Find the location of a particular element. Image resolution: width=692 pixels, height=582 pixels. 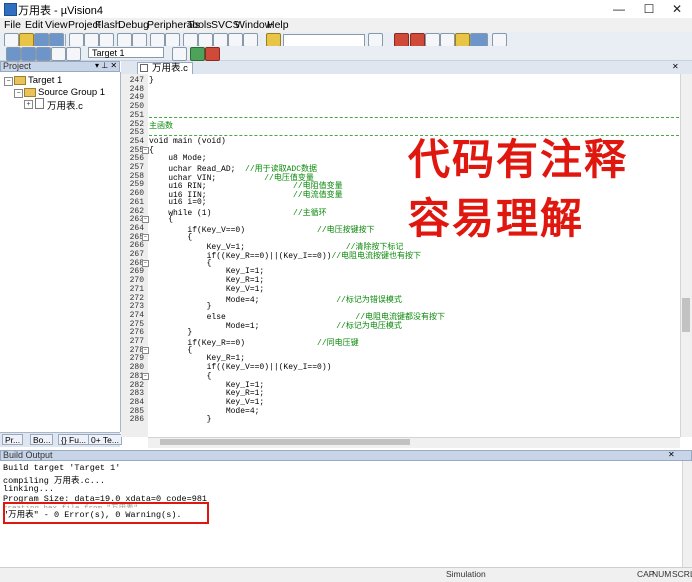

unindent-icon is located at coordinates (250, 40).